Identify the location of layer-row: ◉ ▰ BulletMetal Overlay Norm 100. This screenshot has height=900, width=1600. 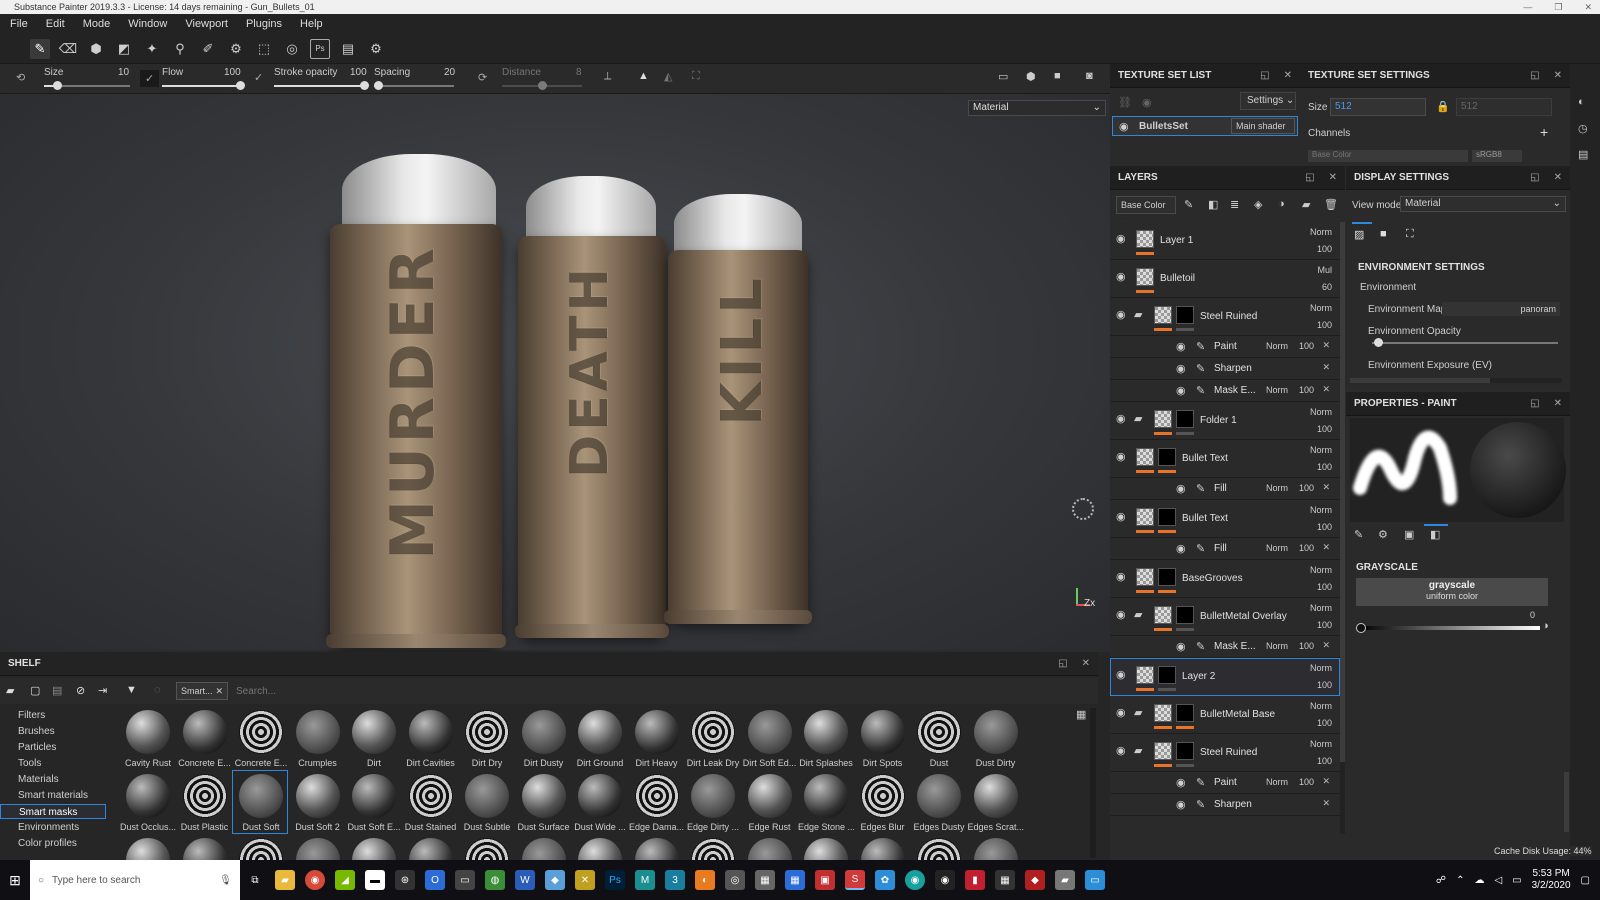
(1225, 617).